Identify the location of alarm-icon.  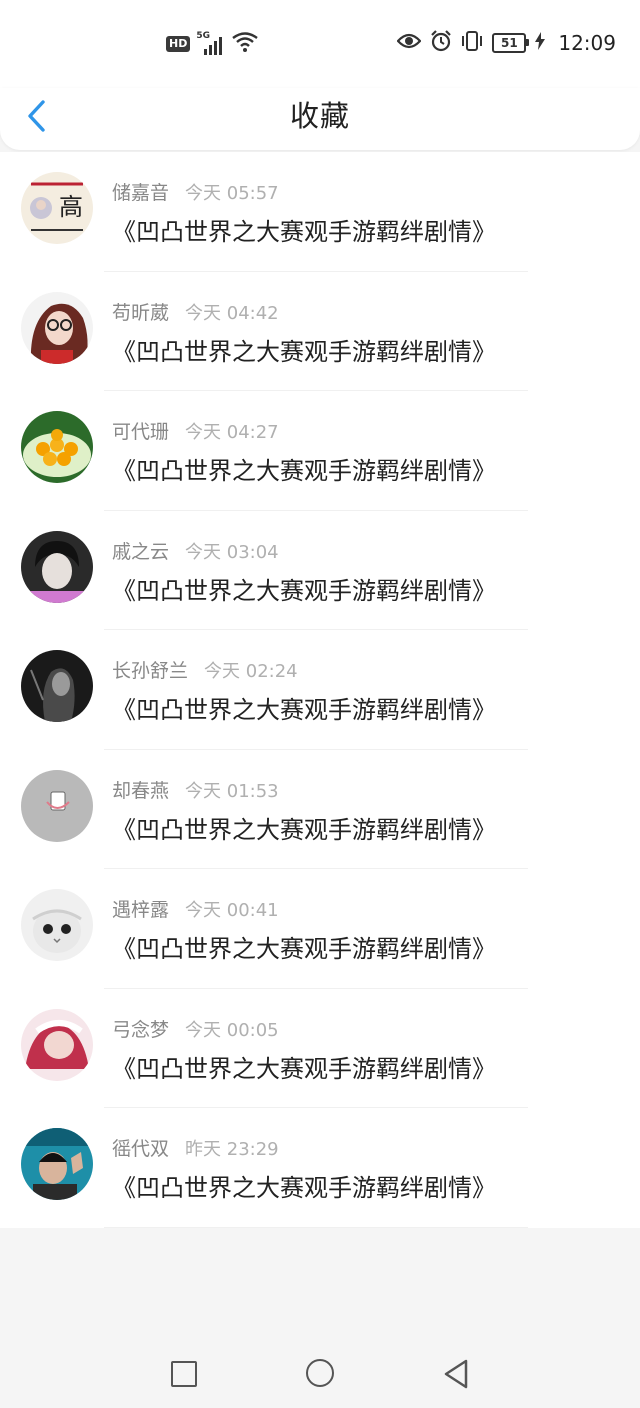
(441, 43).